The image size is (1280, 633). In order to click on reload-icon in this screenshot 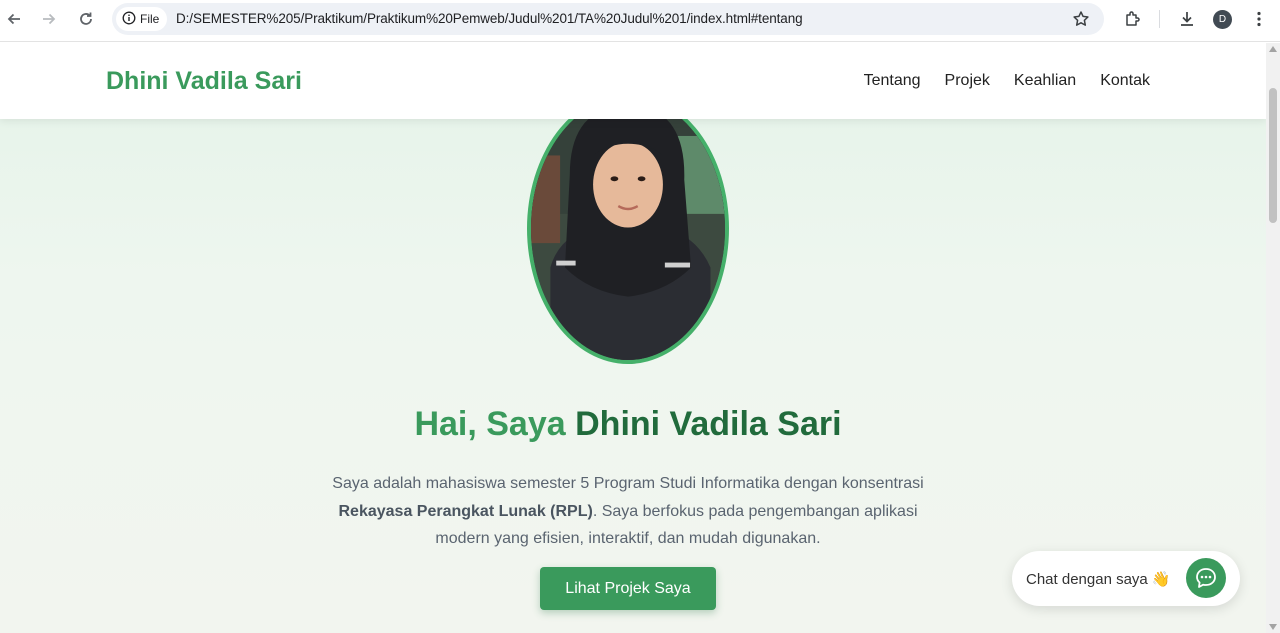, I will do `click(86, 19)`.